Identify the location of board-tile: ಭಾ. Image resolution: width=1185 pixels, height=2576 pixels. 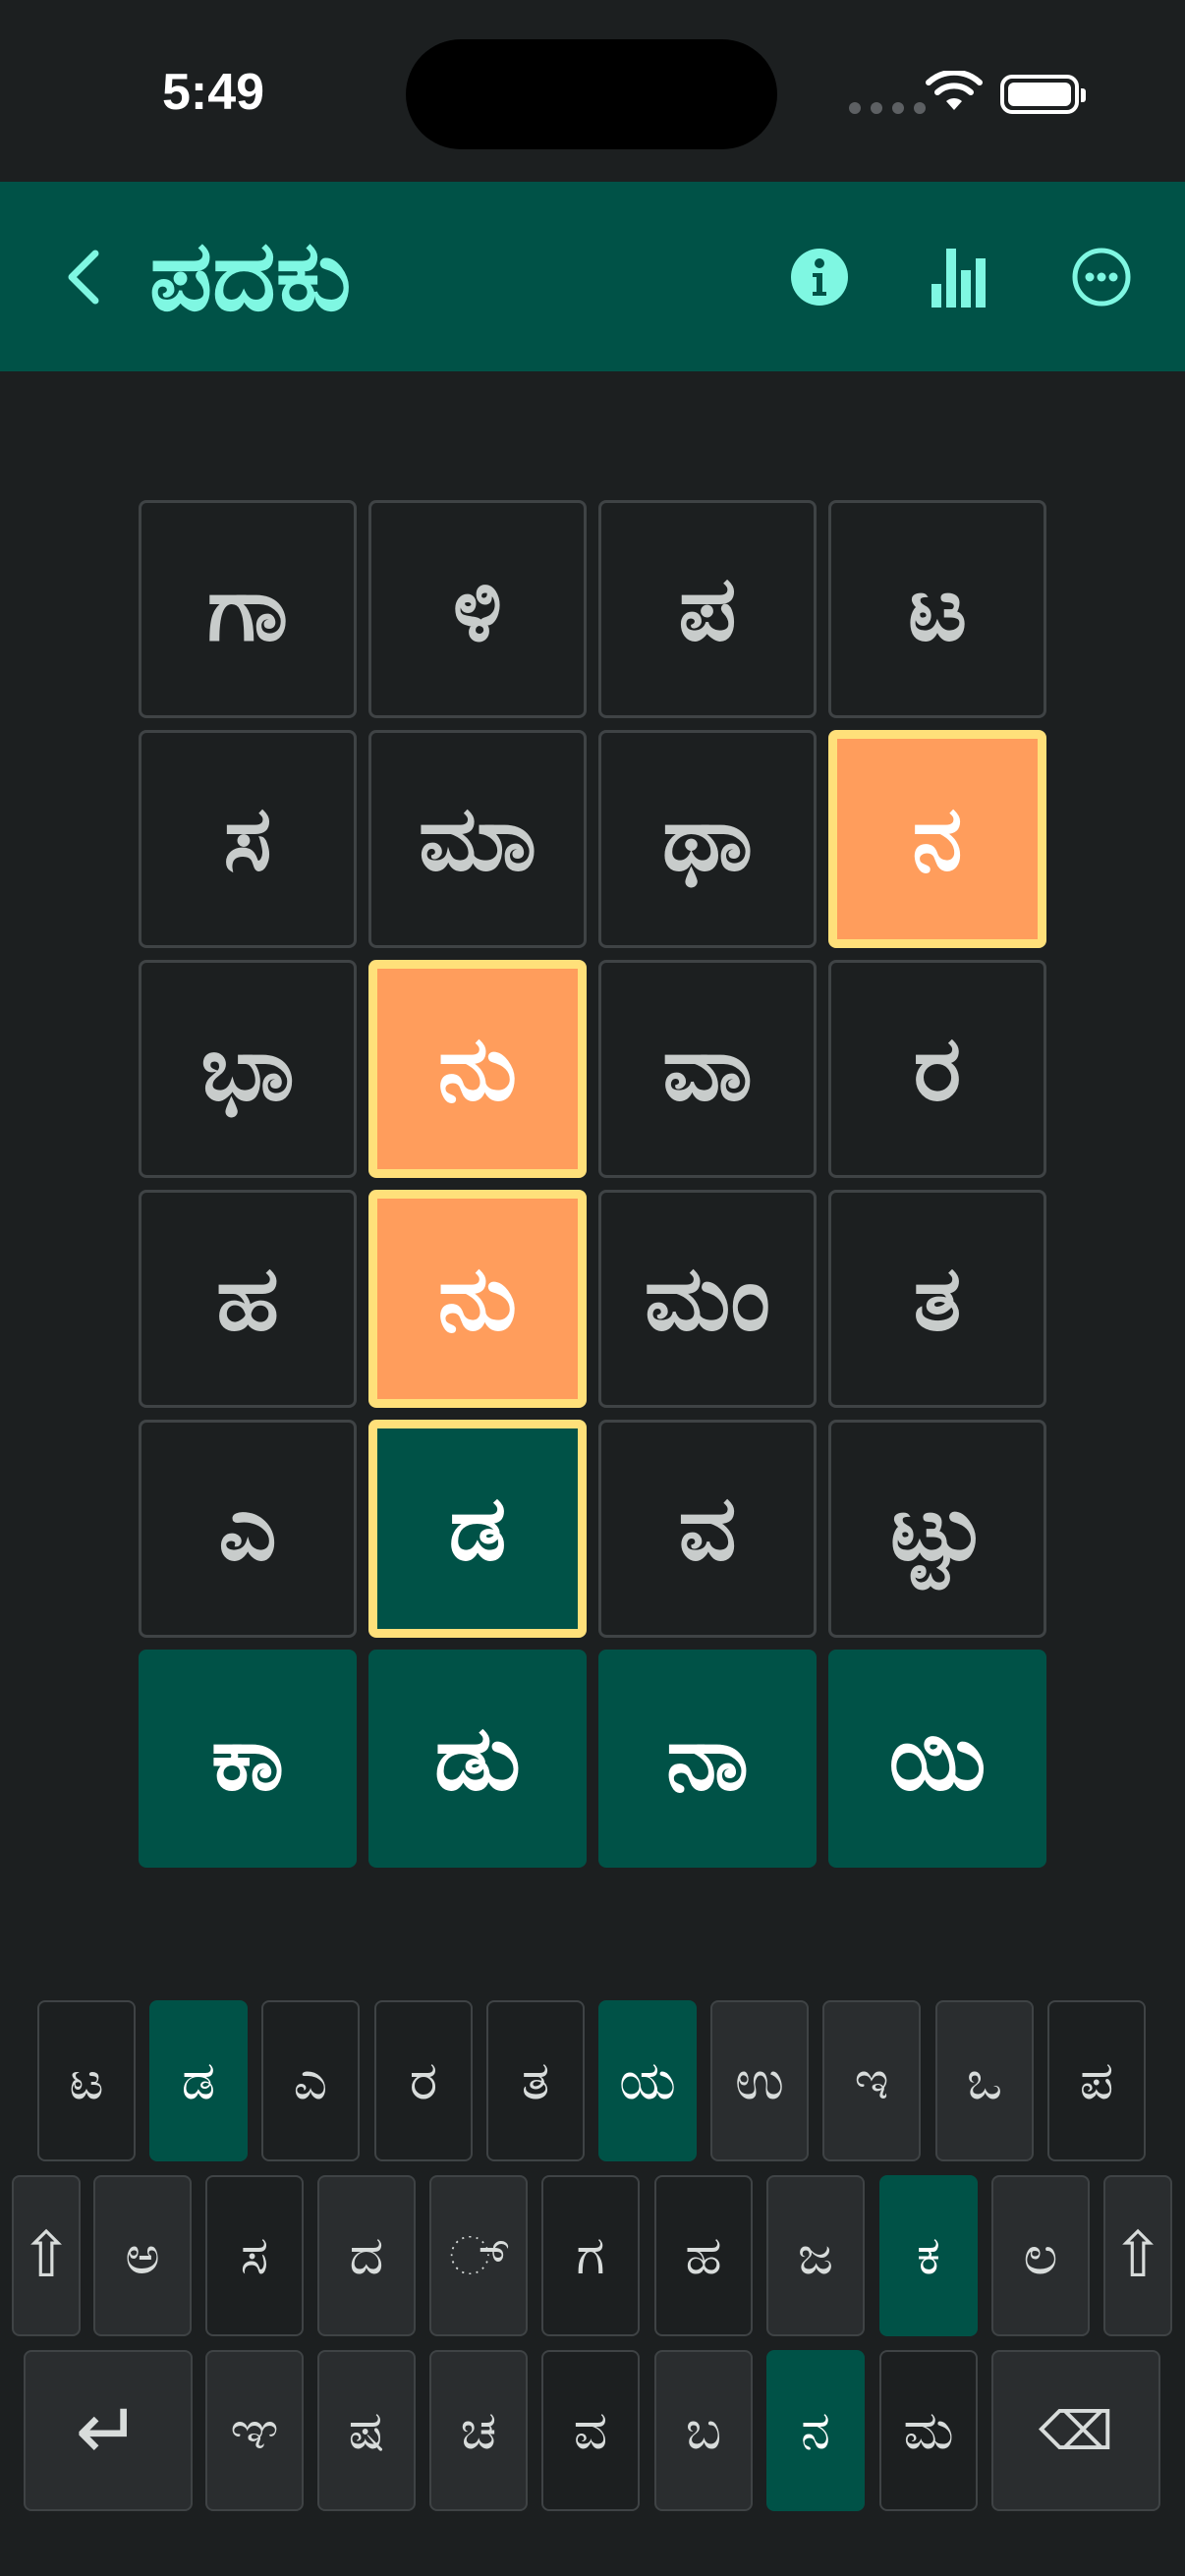
(248, 1069).